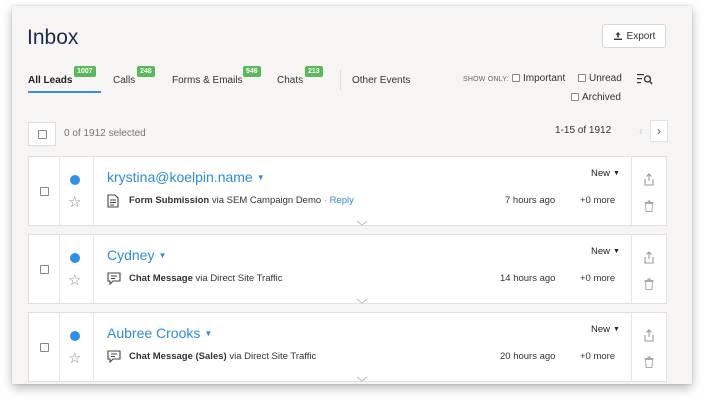 The image size is (720, 408). Describe the element at coordinates (85, 71) in the screenshot. I see `count-badge: 1007` at that location.